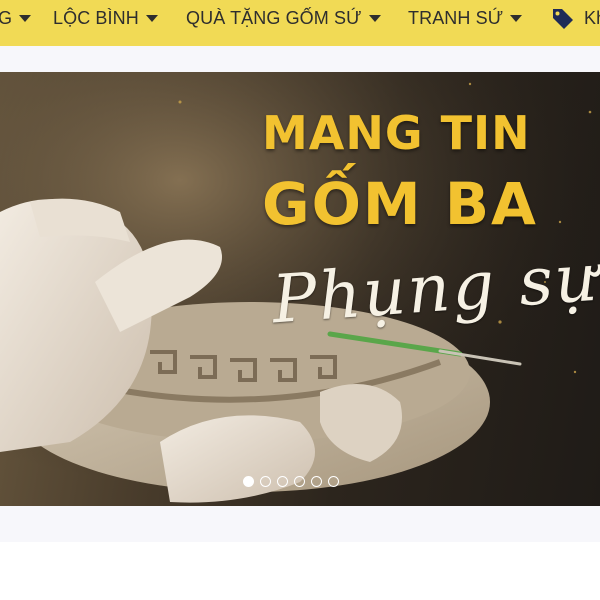  I want to click on slider-pagination, so click(291, 481).